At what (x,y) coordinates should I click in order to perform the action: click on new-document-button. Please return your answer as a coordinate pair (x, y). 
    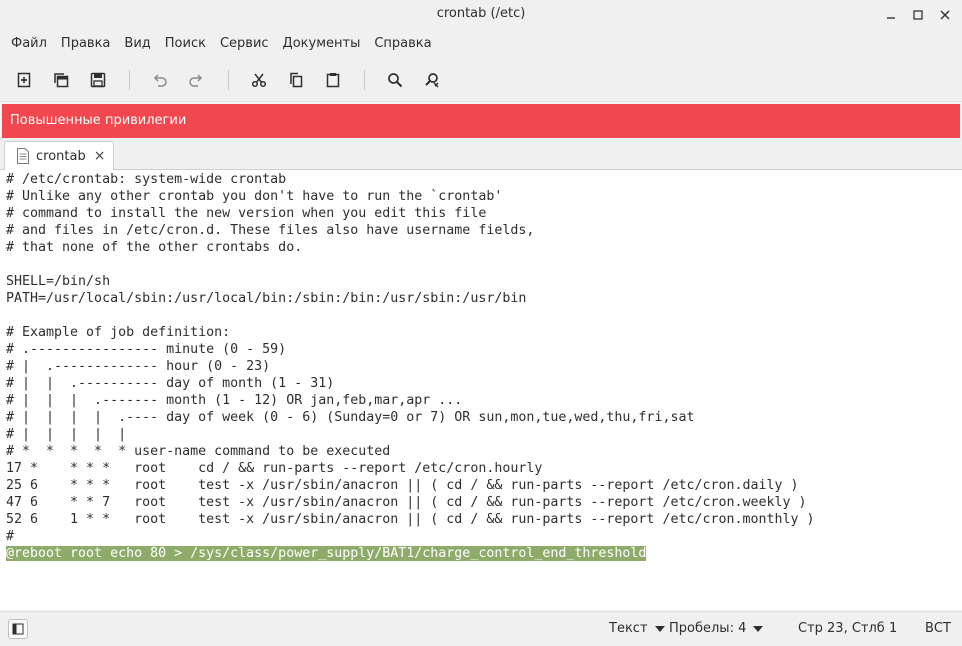
    Looking at the image, I should click on (24, 80).